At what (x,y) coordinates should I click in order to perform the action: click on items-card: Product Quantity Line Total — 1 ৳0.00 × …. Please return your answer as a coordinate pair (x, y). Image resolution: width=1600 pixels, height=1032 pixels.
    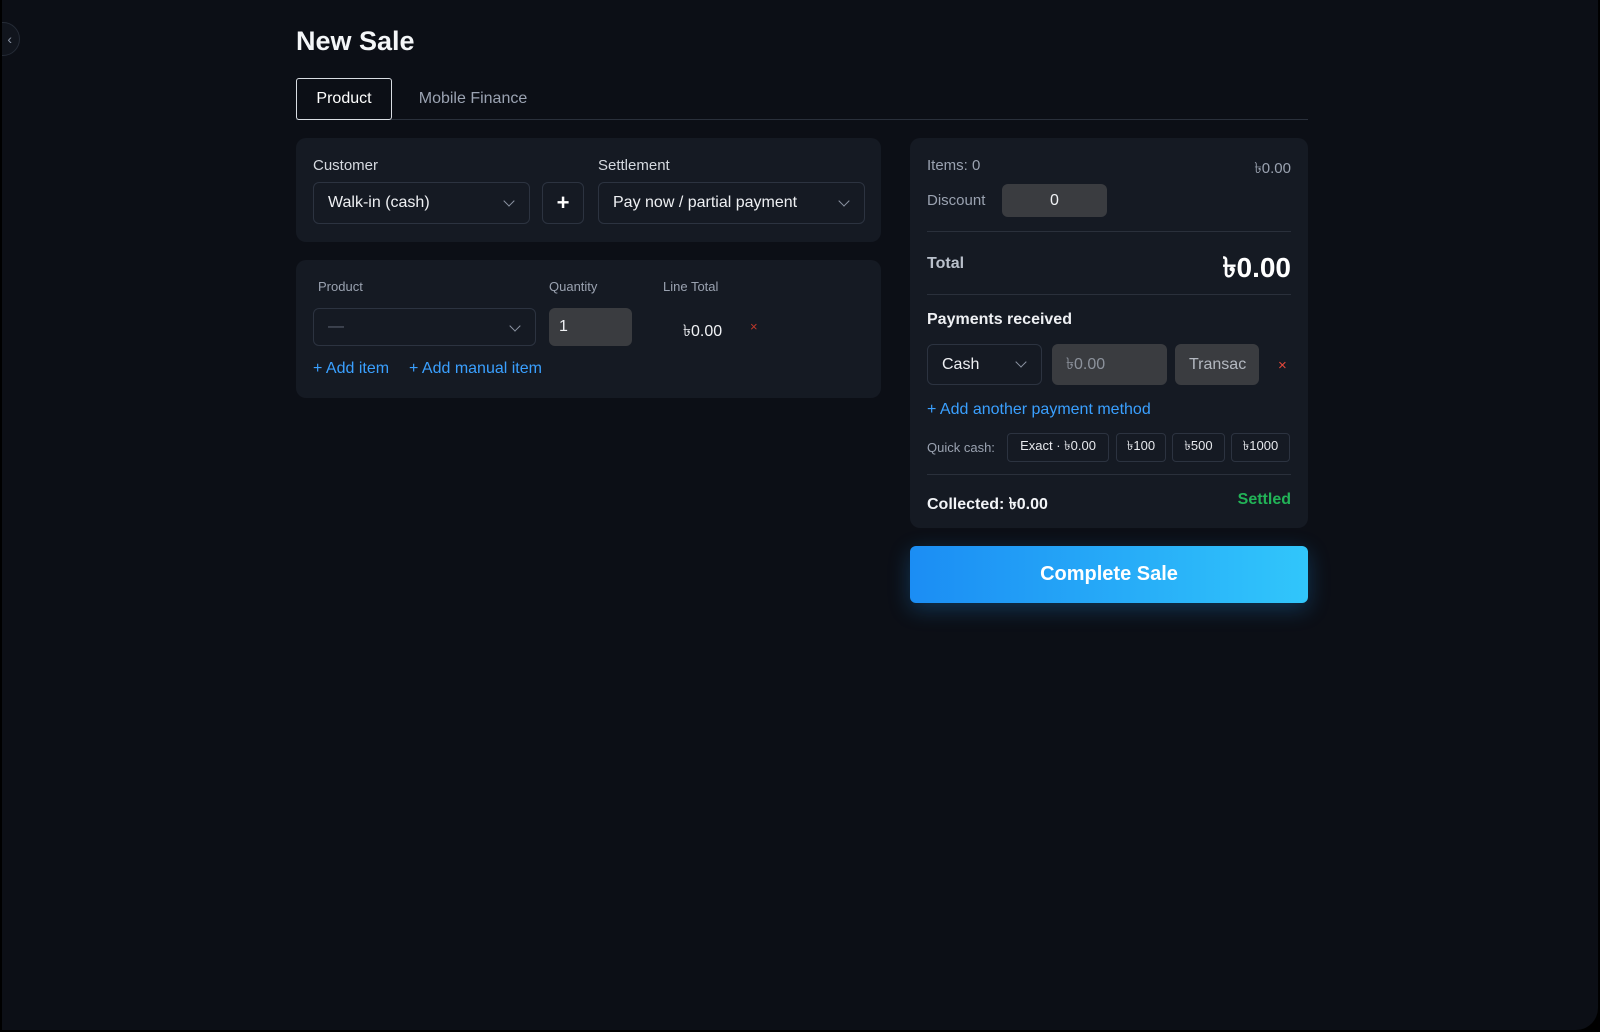
    Looking at the image, I should click on (588, 329).